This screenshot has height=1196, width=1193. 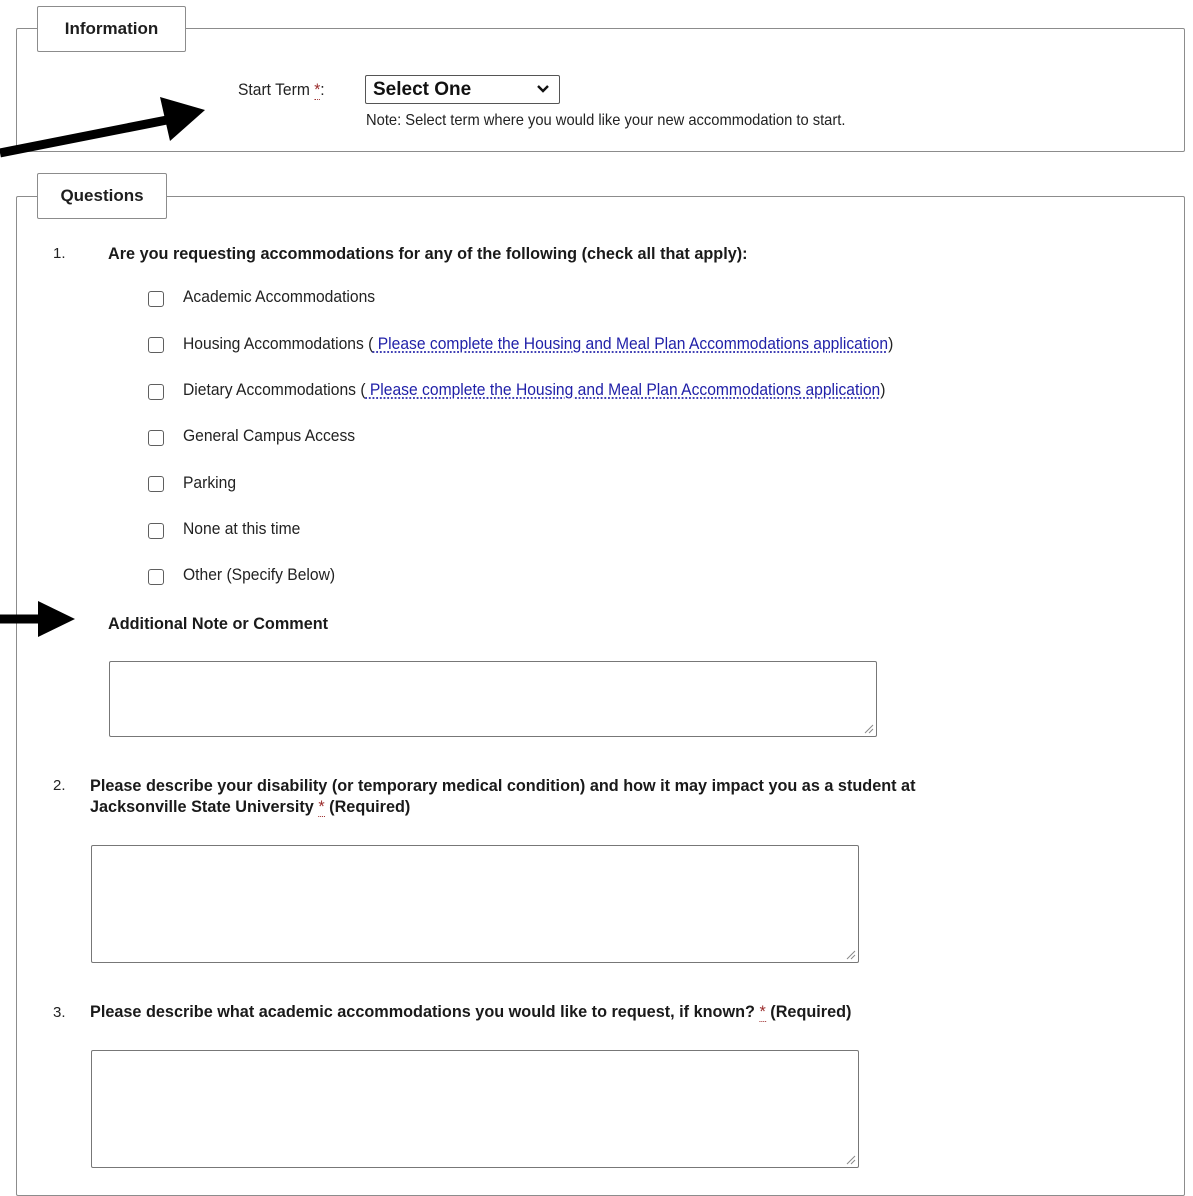 I want to click on checkbox-dietary, so click(x=156, y=392).